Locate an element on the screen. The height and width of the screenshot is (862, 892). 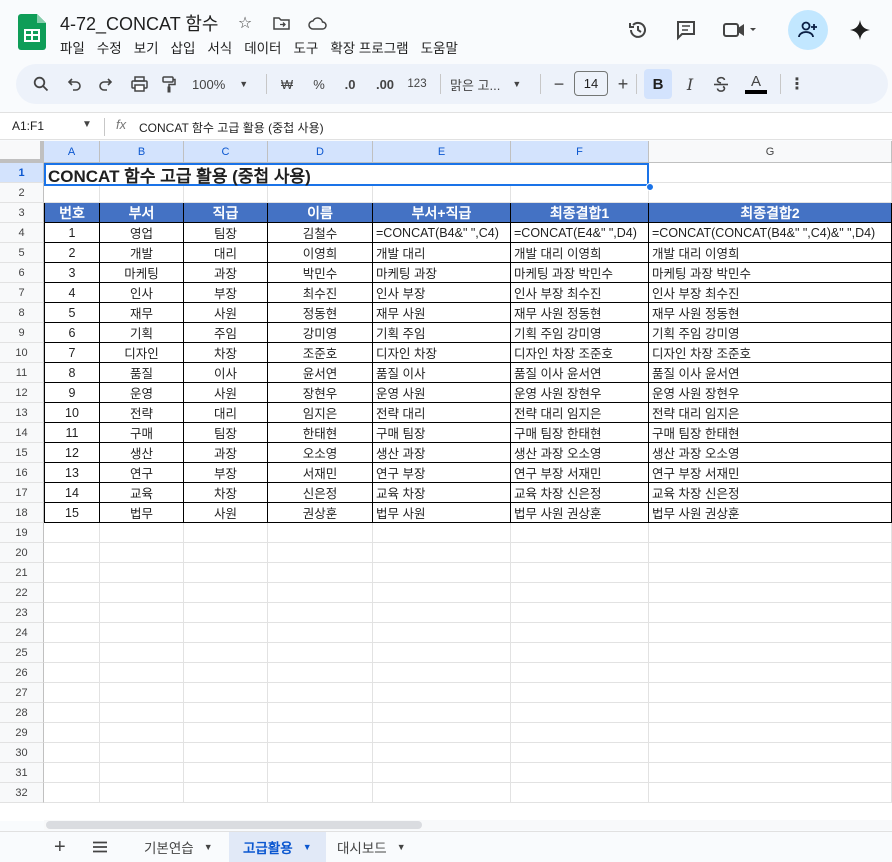
increase-font-size-icon: + is located at coordinates (623, 84).